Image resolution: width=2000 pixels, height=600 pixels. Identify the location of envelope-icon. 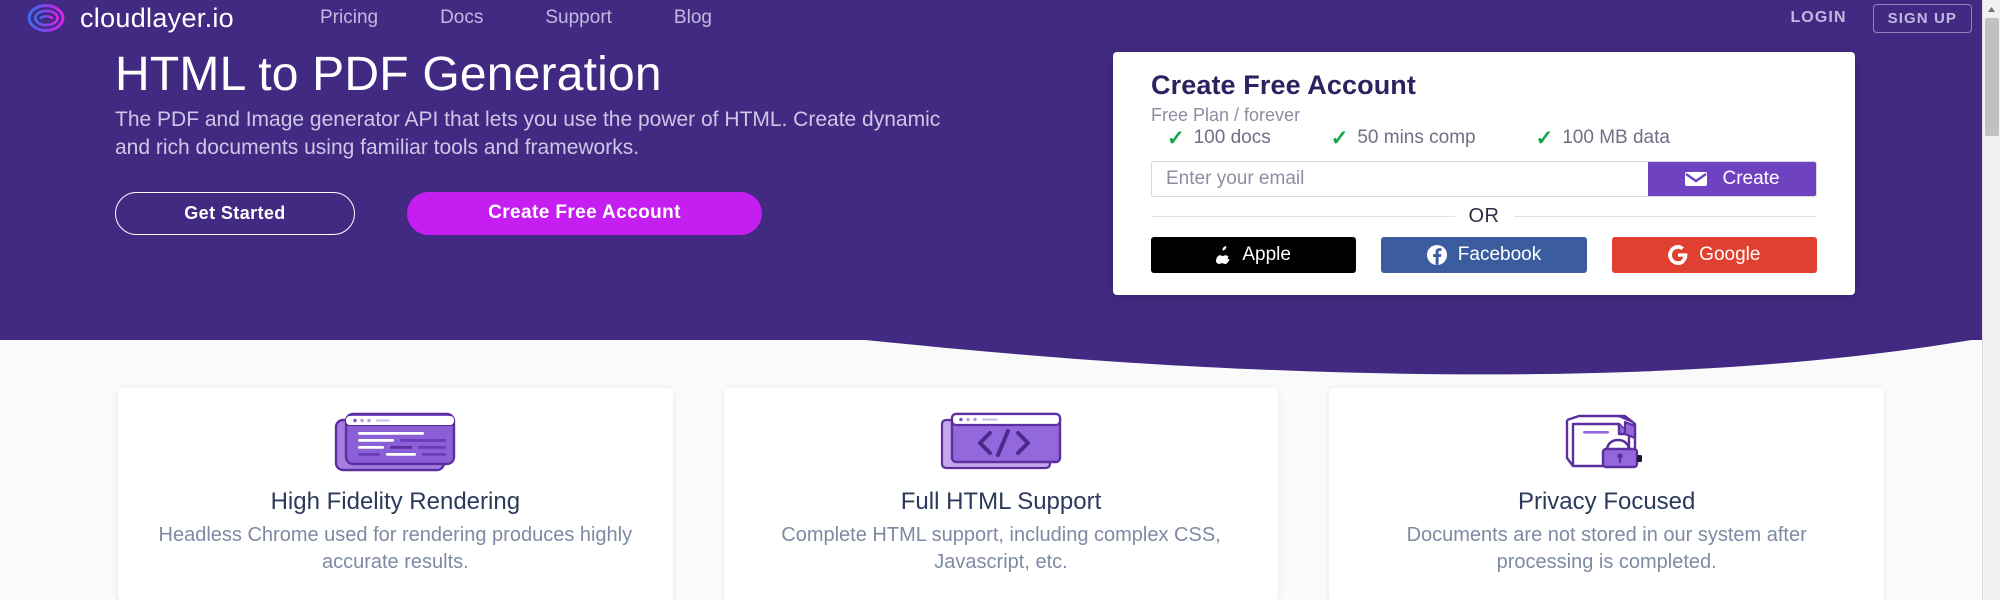
(1696, 179).